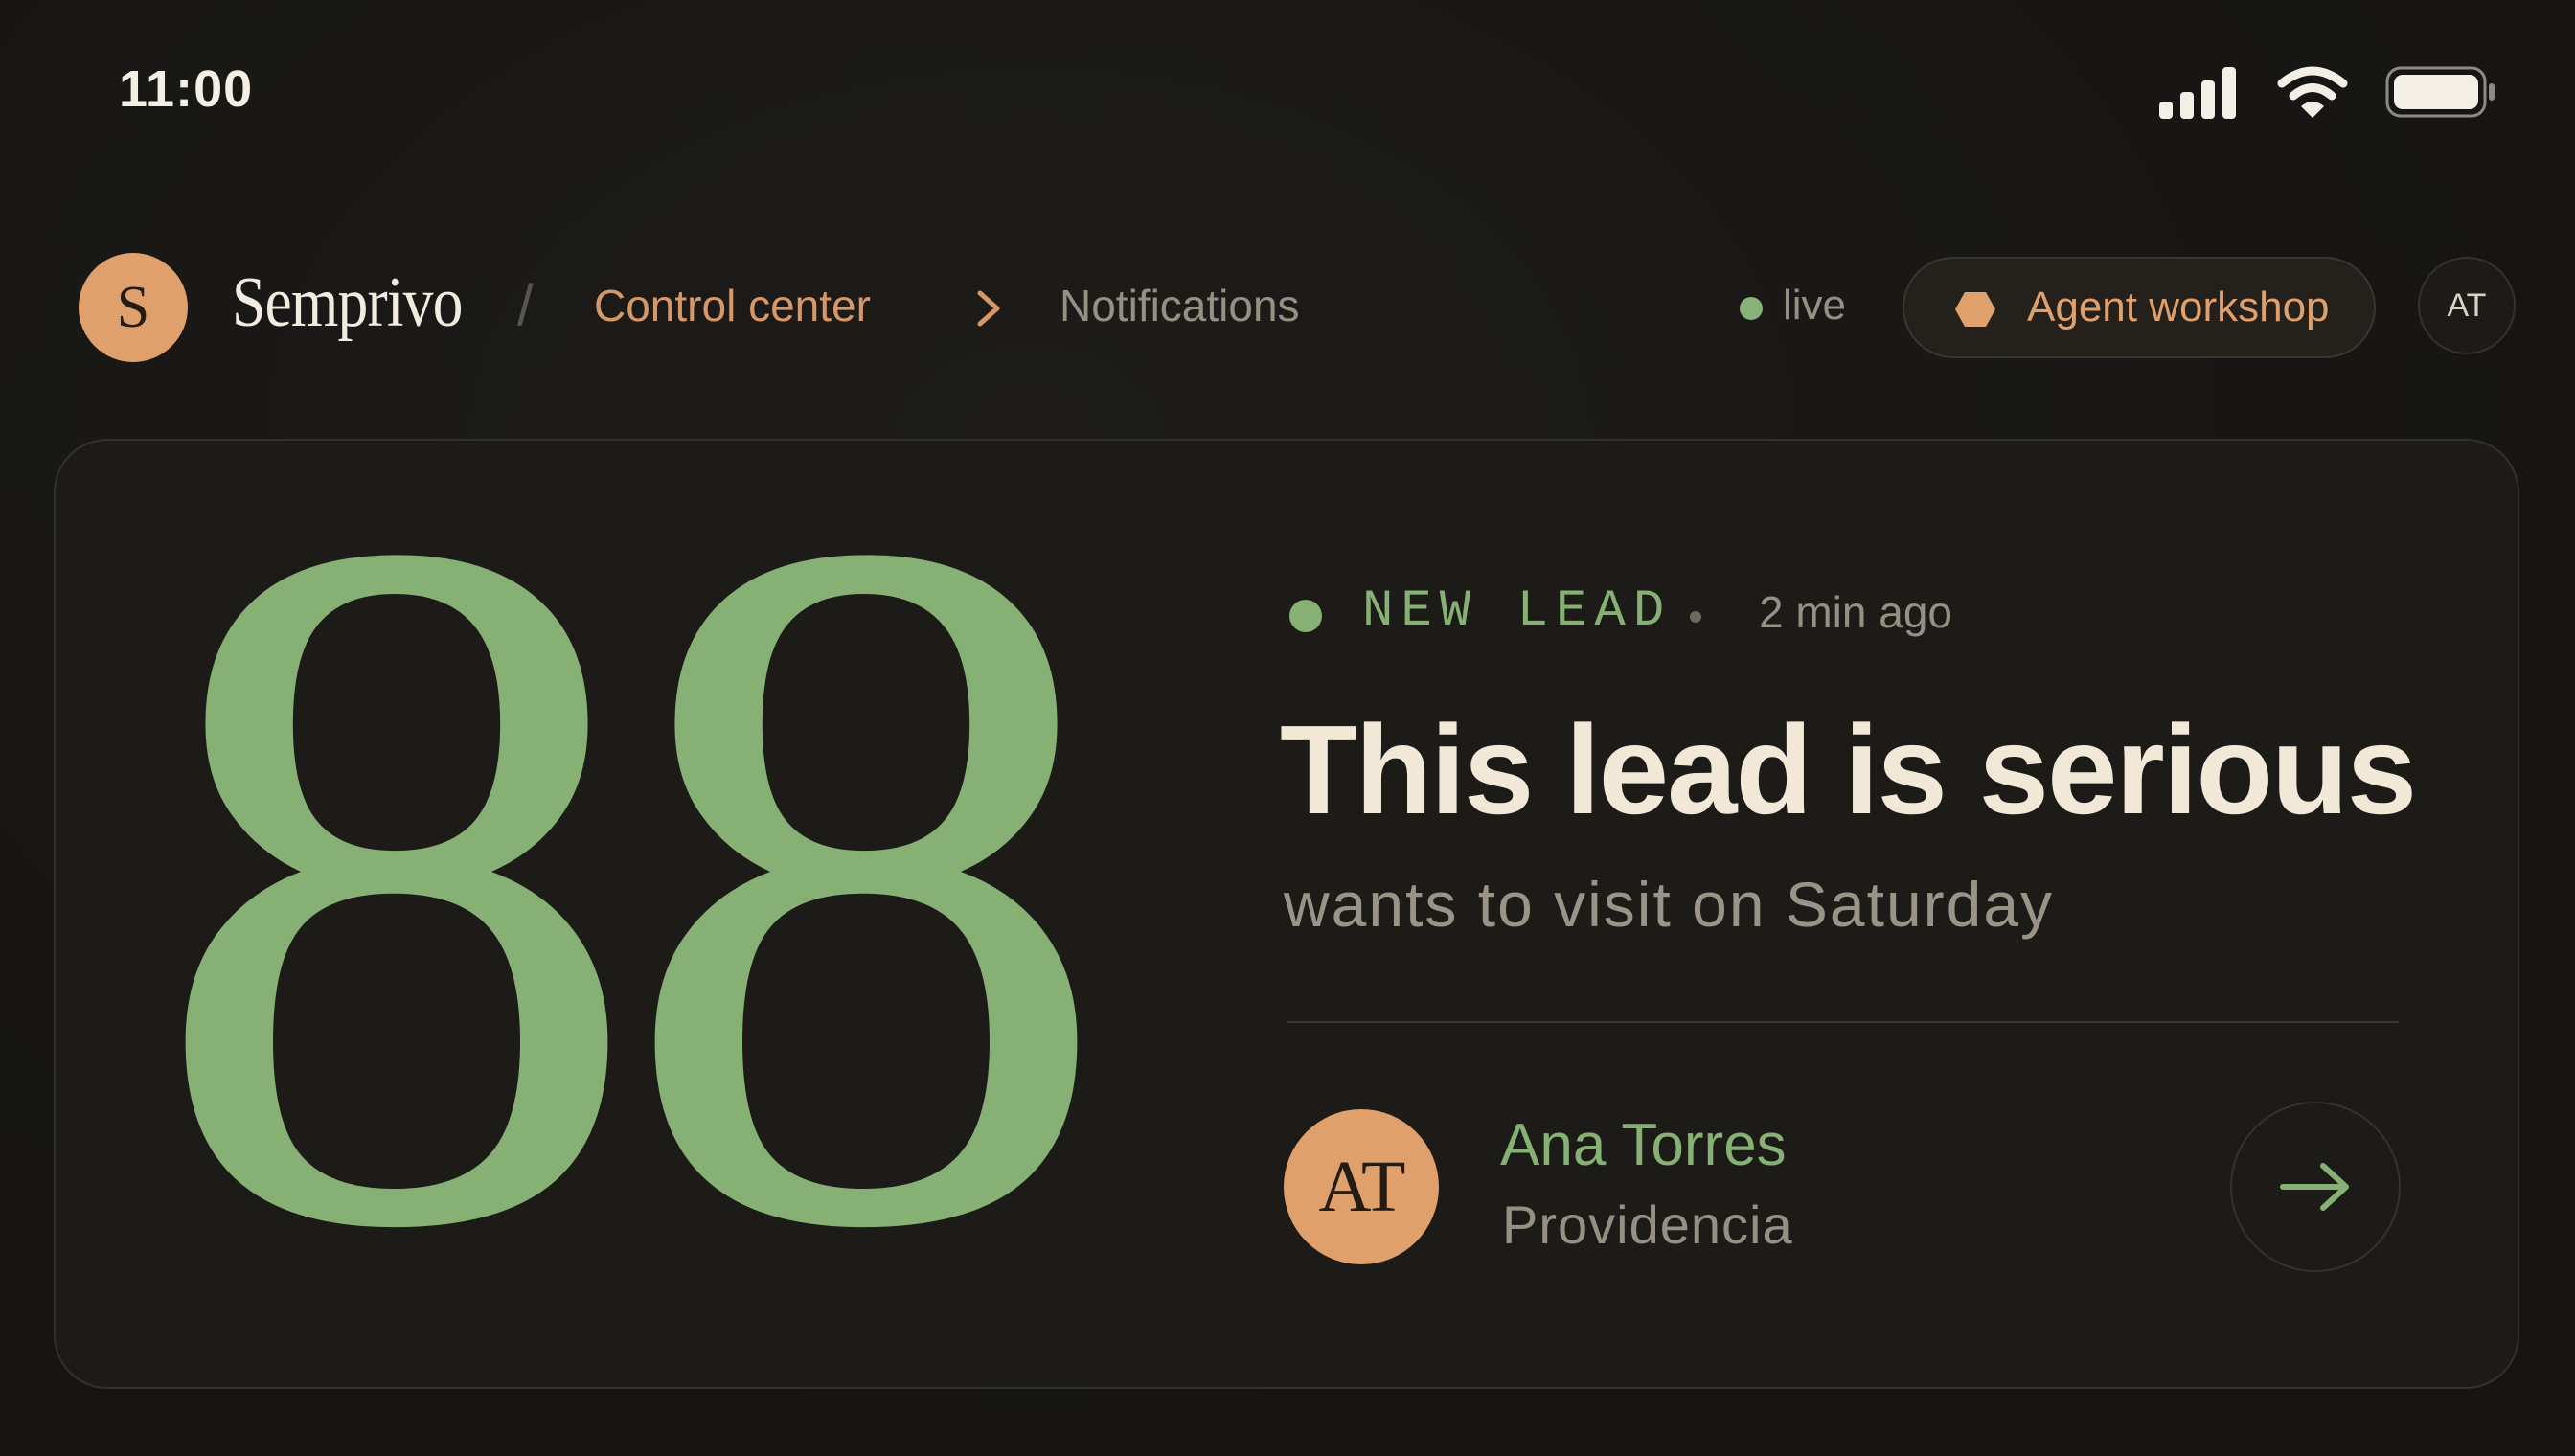  Describe the element at coordinates (1843, 1022) in the screenshot. I see `card-divider` at that location.